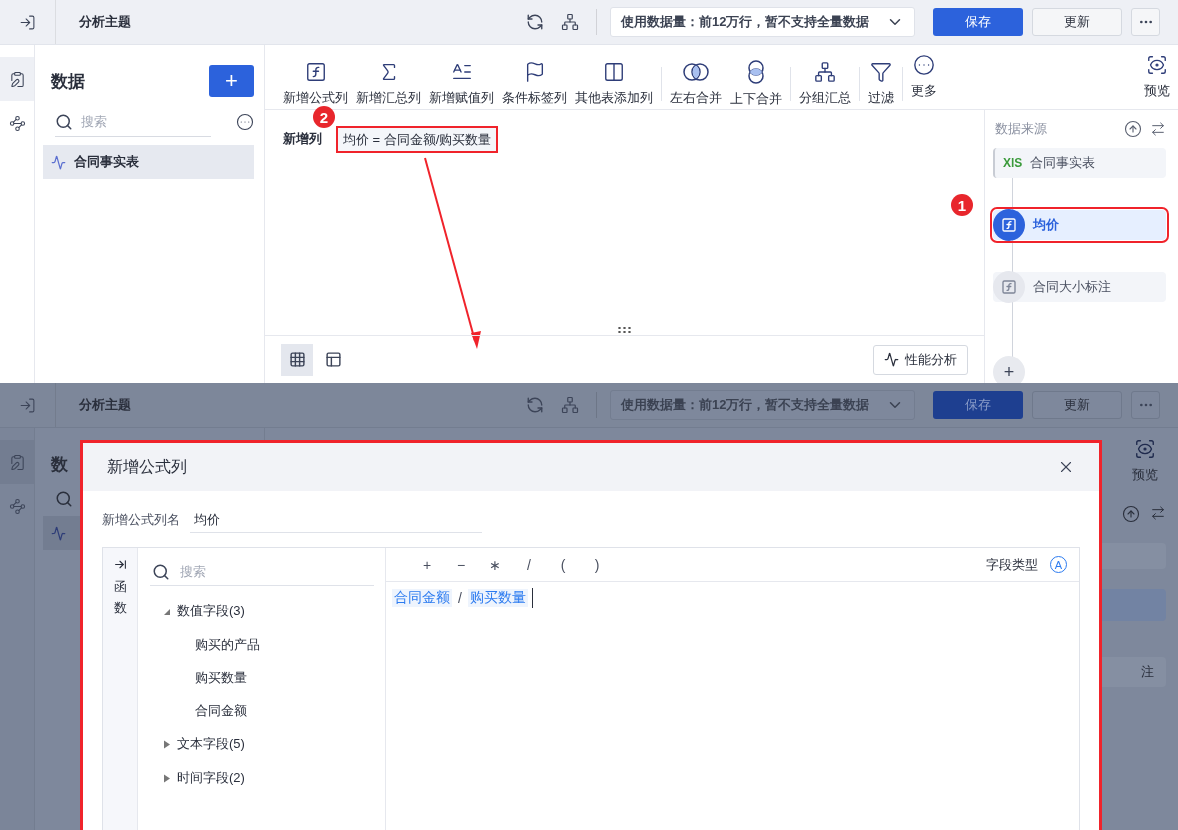 This screenshot has width=1178, height=830. I want to click on toolbar-button: 左右合并, so click(696, 84).